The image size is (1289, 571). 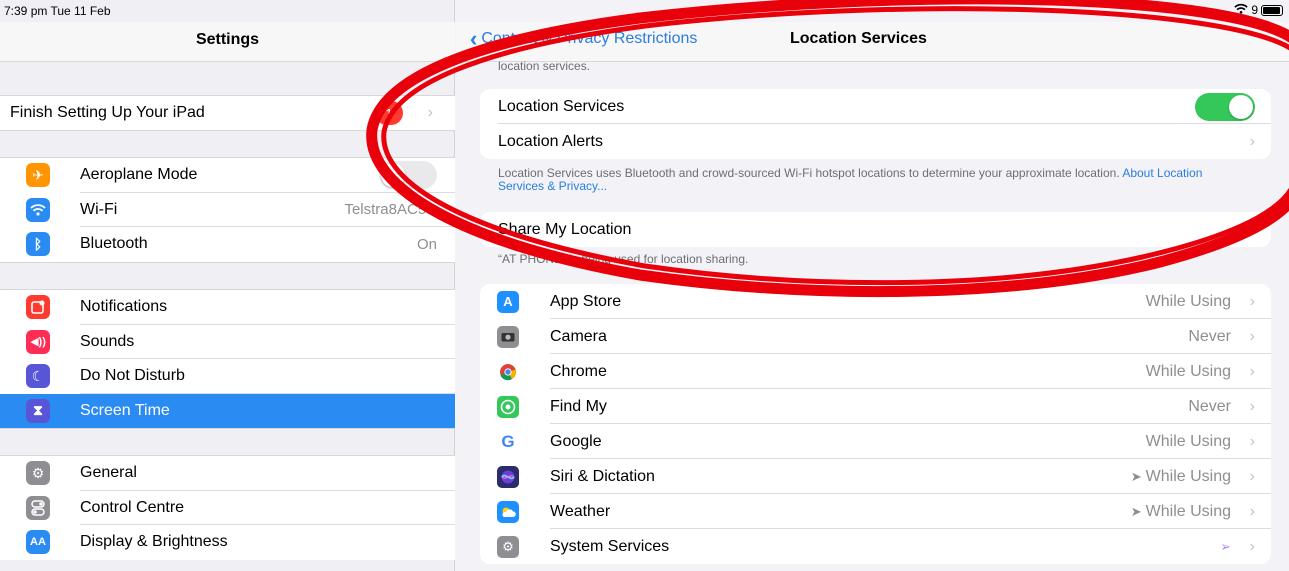 What do you see at coordinates (132, 376) in the screenshot?
I see `sidebar-item-label: Do Not Disturb` at bounding box center [132, 376].